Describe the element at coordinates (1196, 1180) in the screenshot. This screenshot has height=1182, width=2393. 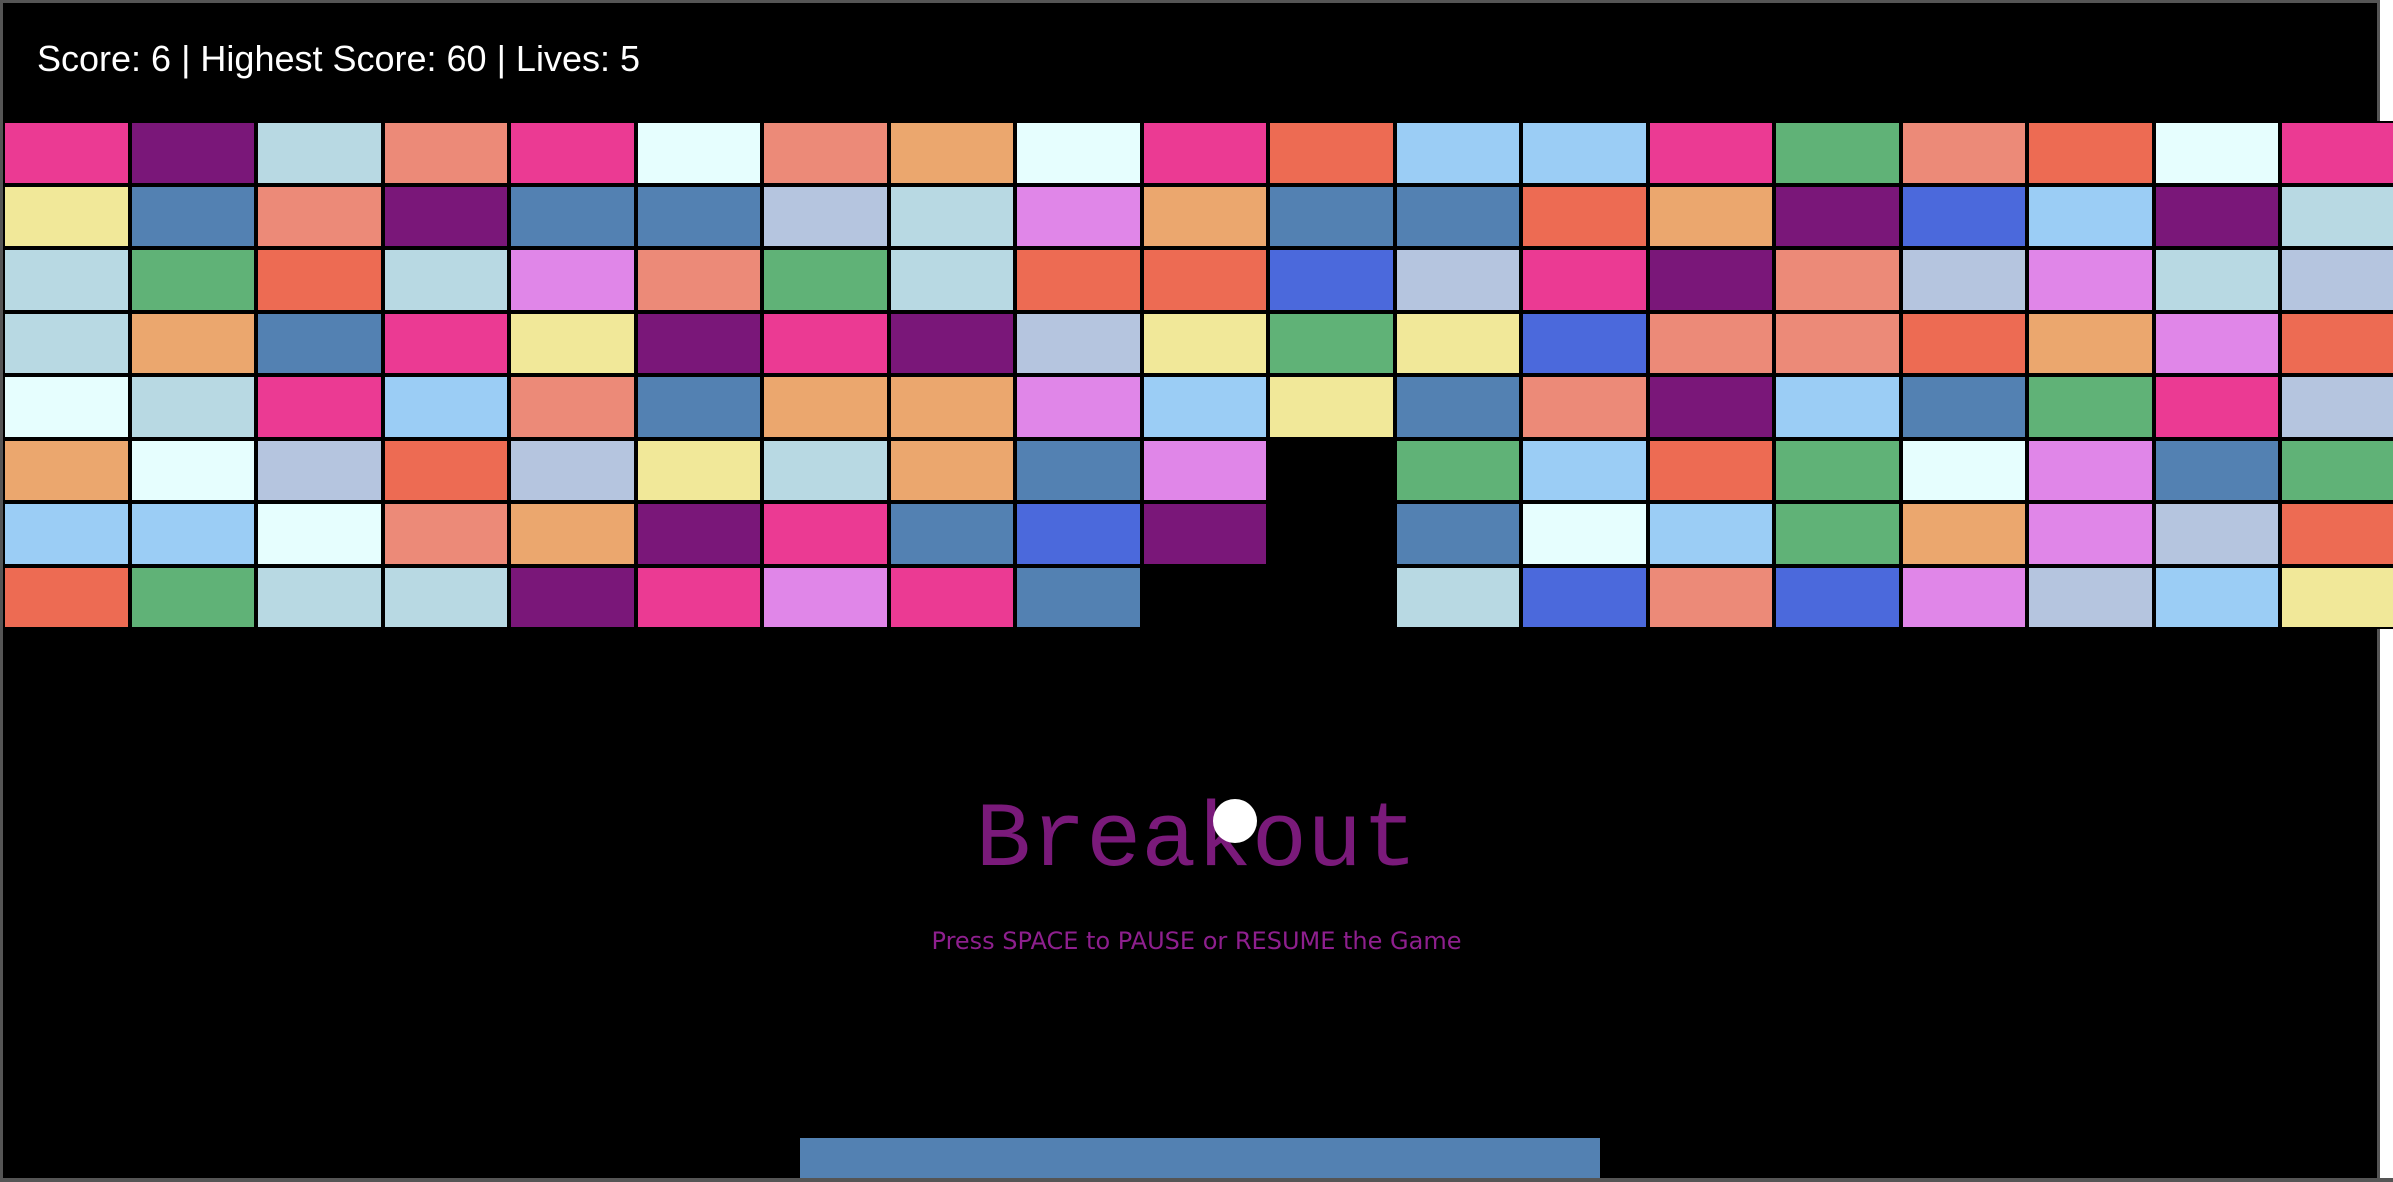
I see `frame-bottom-border` at that location.